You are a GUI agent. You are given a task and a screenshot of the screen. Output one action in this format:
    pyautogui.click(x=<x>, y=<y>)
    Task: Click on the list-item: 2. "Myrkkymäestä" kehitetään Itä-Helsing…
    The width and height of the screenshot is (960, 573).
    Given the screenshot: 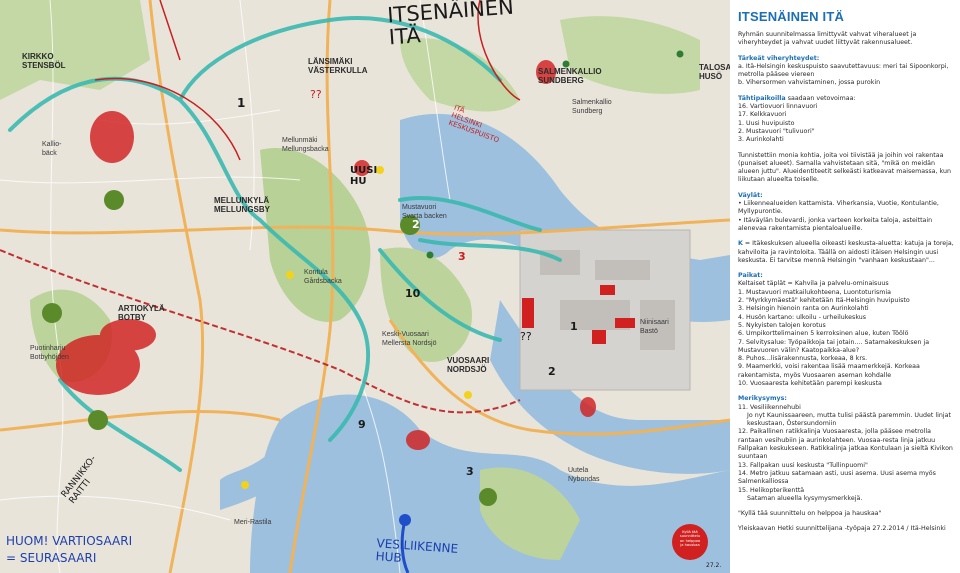 What is the action you would take?
    pyautogui.click(x=824, y=301)
    